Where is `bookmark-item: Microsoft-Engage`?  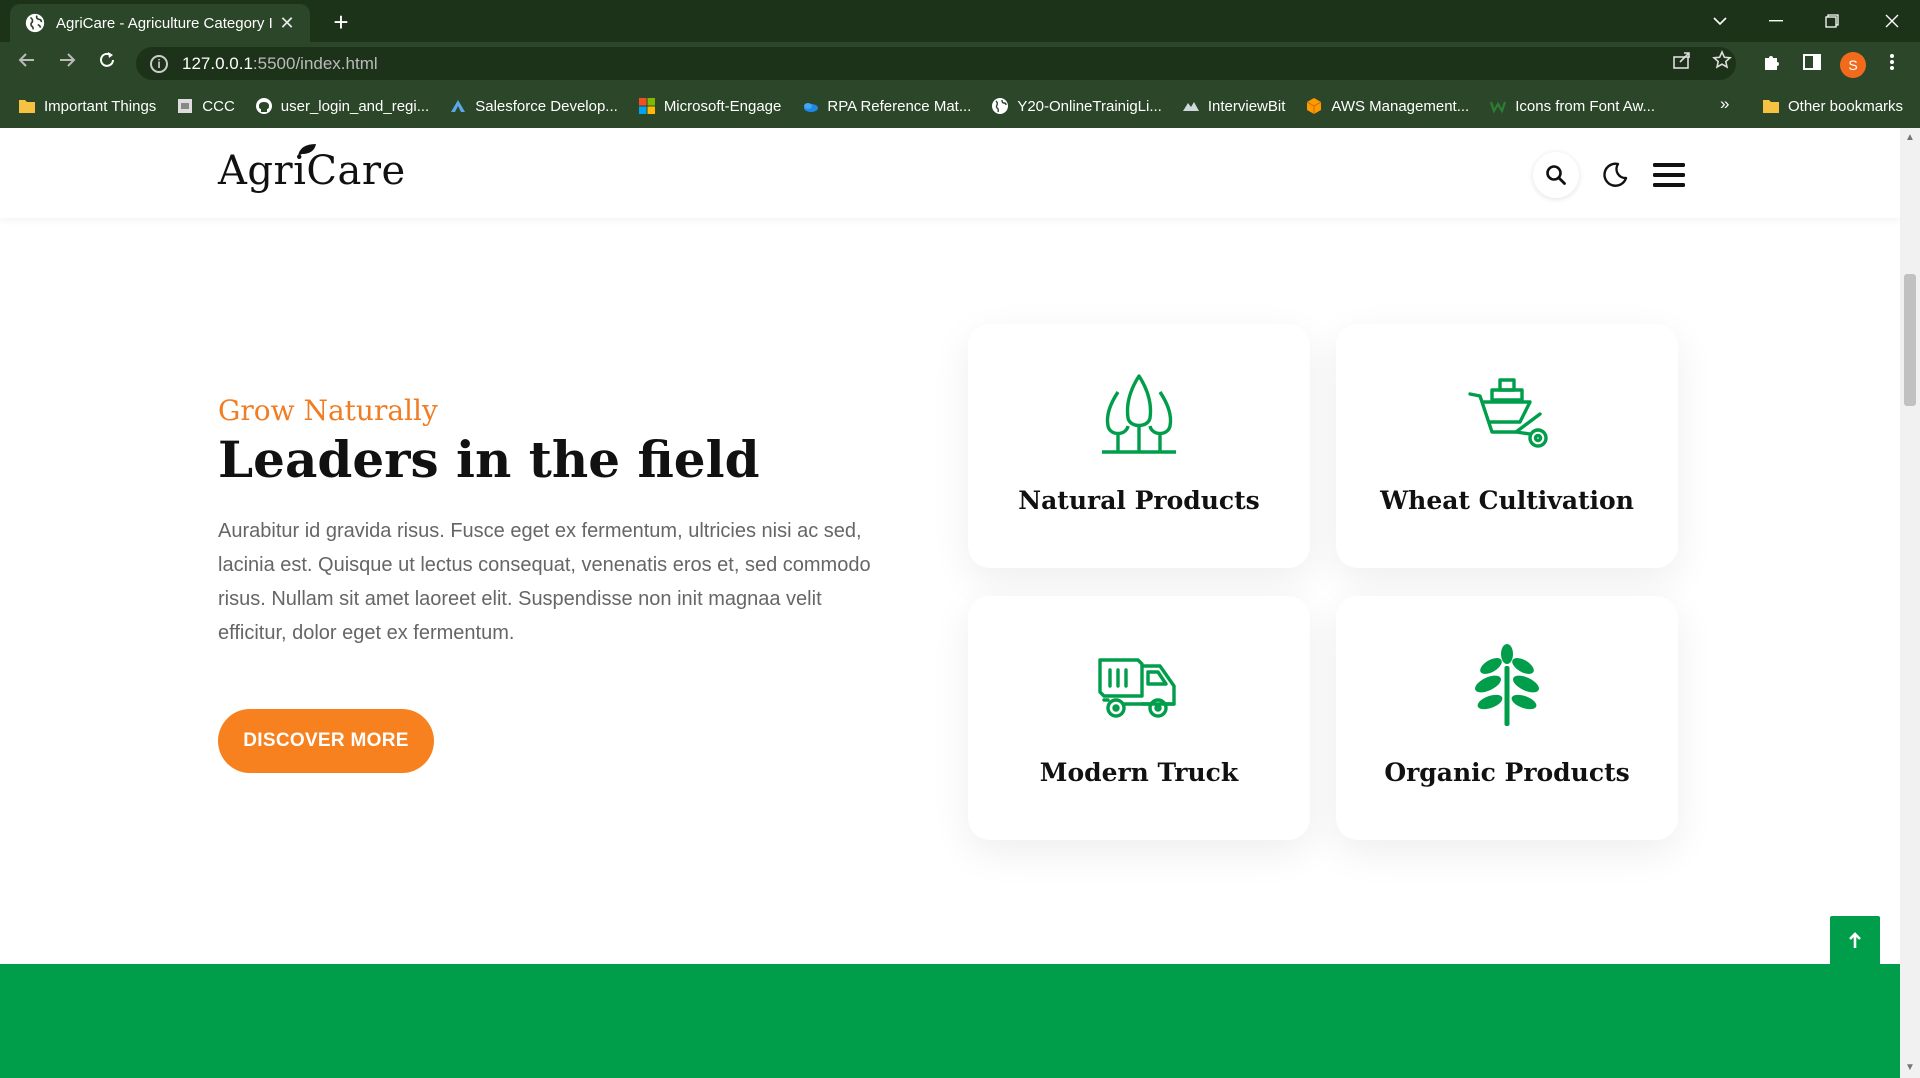
bookmark-item: Microsoft-Engage is located at coordinates (710, 106).